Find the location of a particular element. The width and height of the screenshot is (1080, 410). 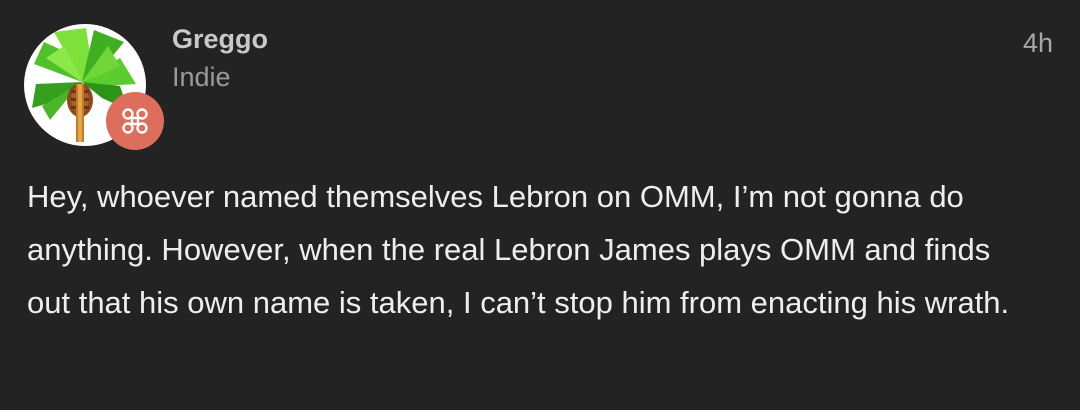

post-timestamp: 4h is located at coordinates (1037, 43).